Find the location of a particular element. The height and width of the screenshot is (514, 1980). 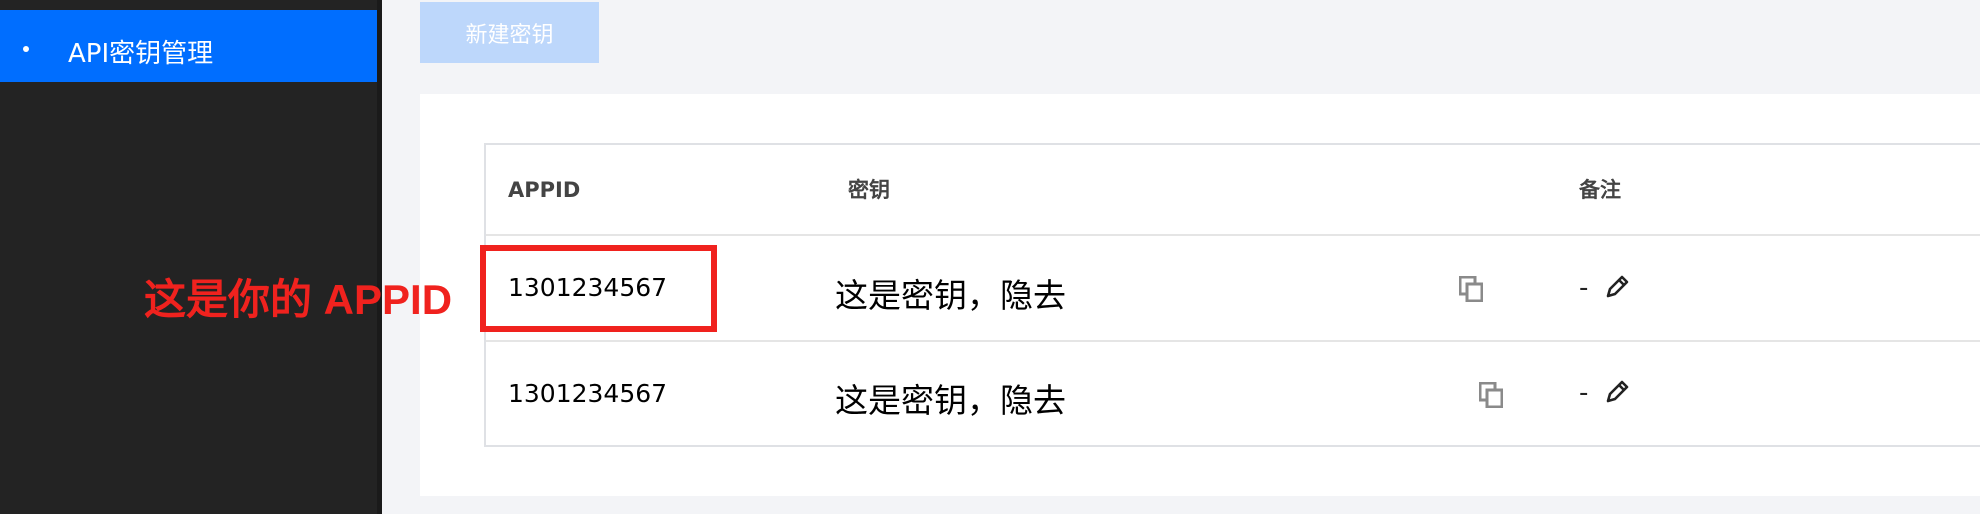

new-key-button: 新建密钥 is located at coordinates (509, 32).